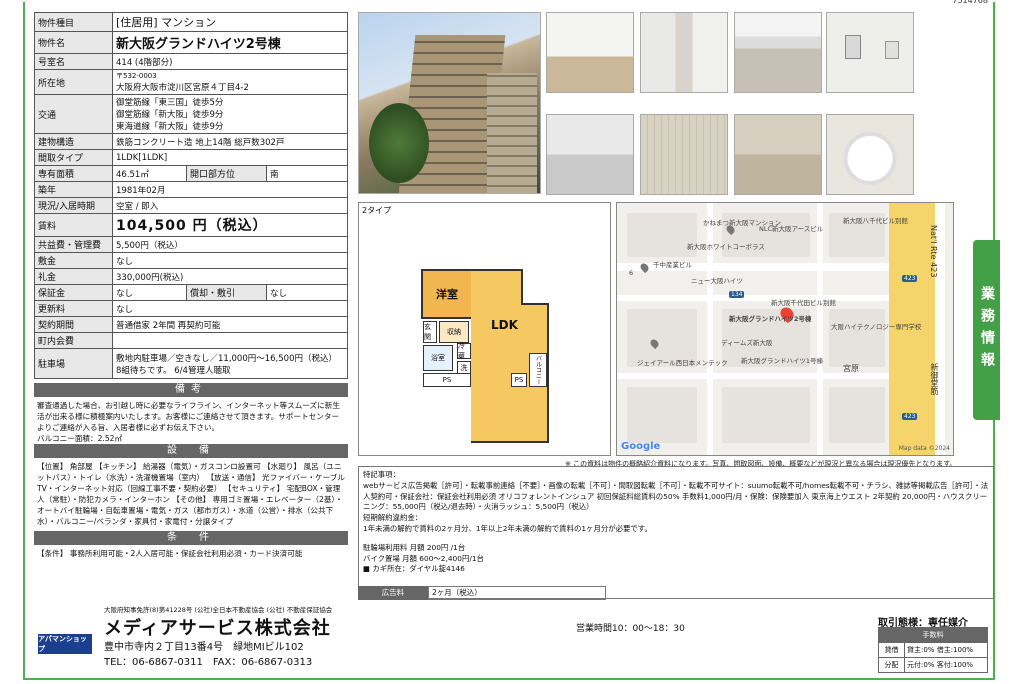  I want to click on room-ldk-label: LDK, so click(504, 325).